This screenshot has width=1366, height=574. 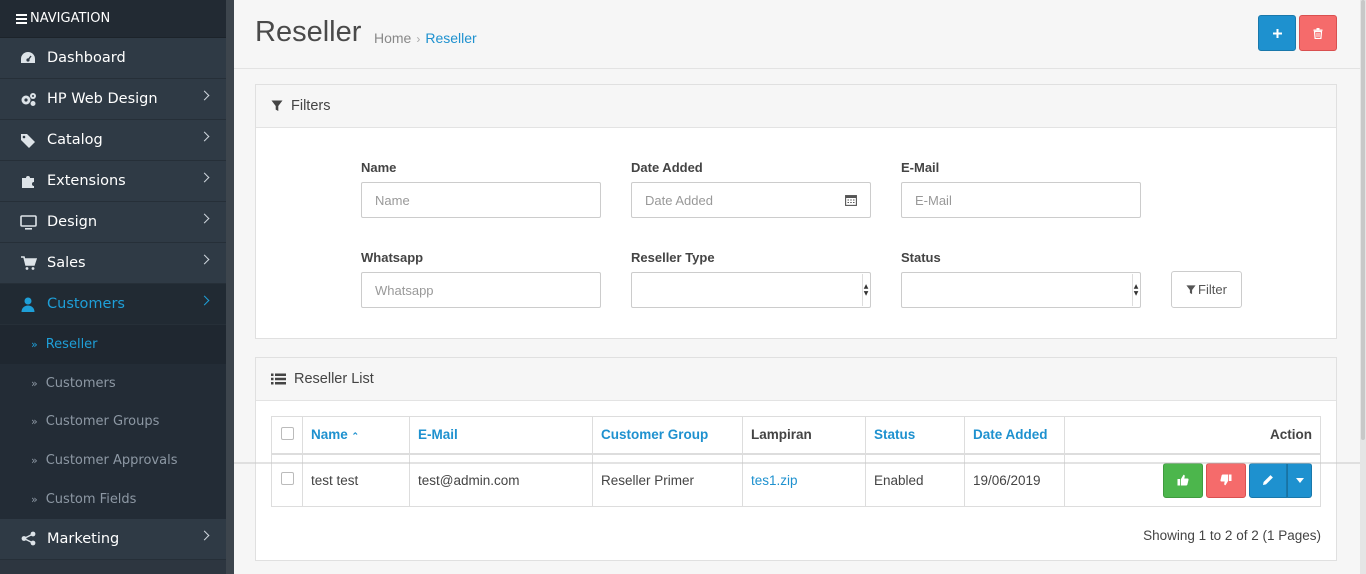 I want to click on submenu-item-reseller: » Reseller, so click(x=113, y=344).